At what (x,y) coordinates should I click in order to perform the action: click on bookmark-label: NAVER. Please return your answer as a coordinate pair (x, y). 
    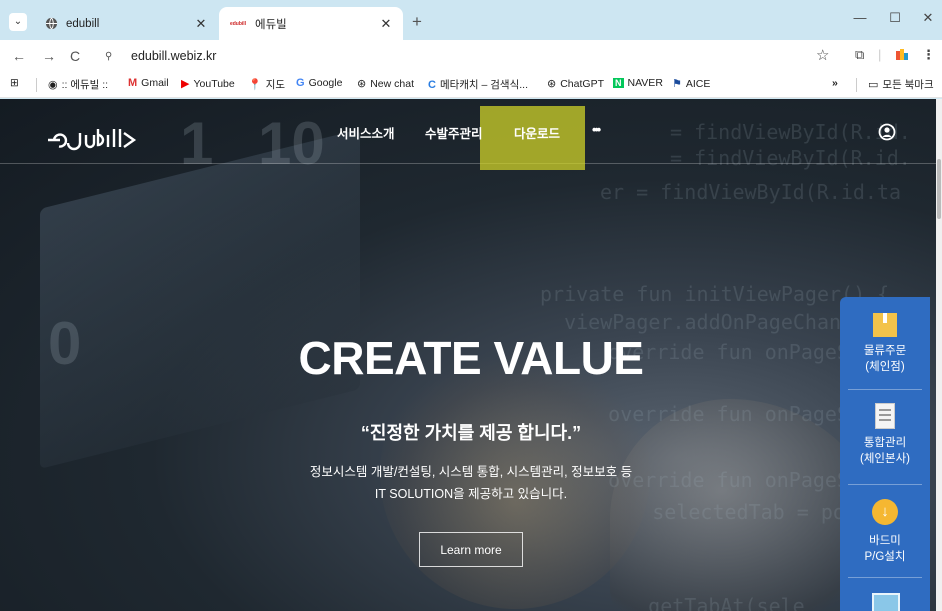
    Looking at the image, I should click on (645, 83).